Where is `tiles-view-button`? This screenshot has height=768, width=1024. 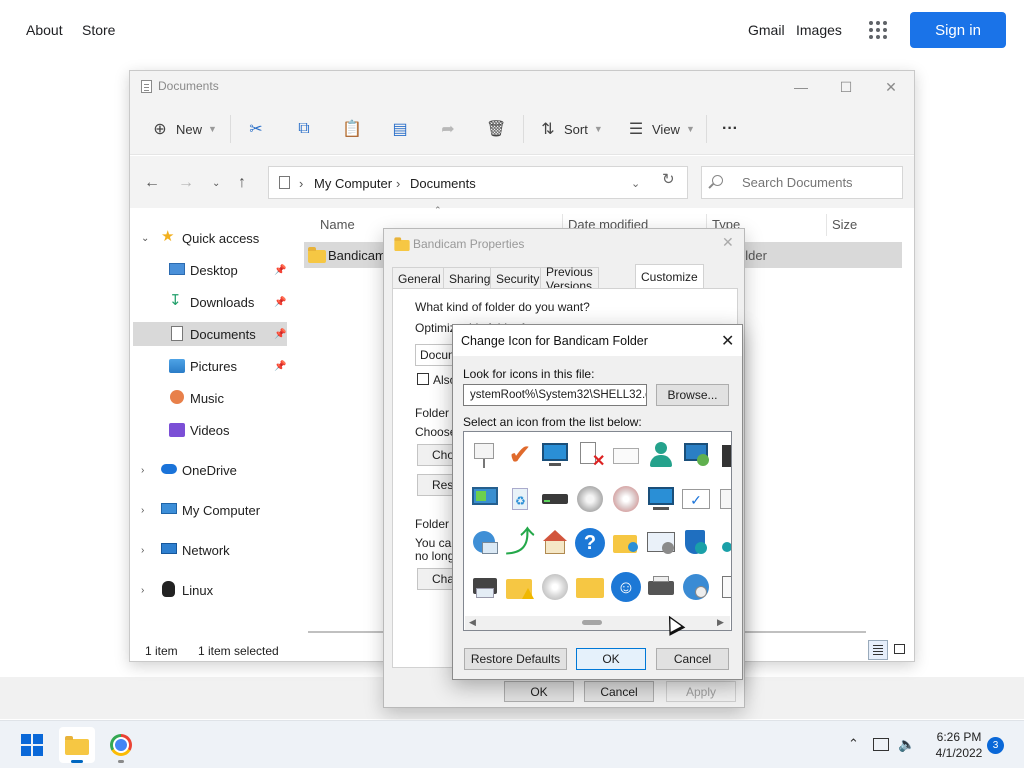
tiles-view-button is located at coordinates (900, 650).